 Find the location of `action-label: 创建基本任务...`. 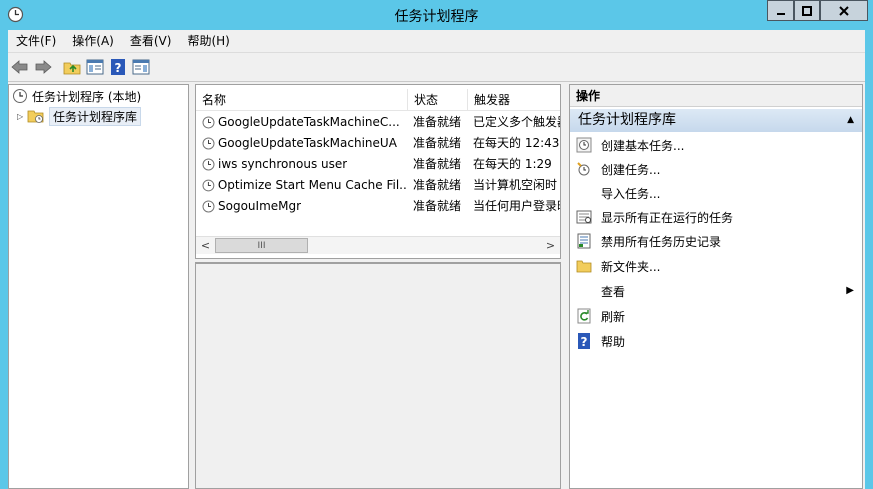

action-label: 创建基本任务... is located at coordinates (643, 145).